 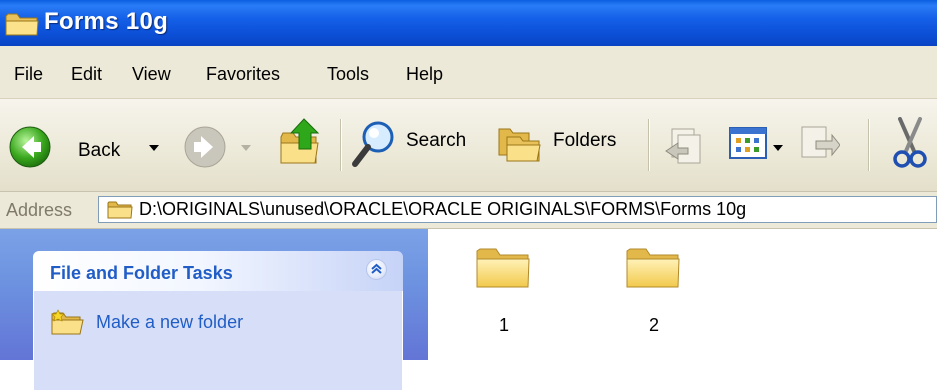 What do you see at coordinates (424, 74) in the screenshot?
I see `menu-help: Help` at bounding box center [424, 74].